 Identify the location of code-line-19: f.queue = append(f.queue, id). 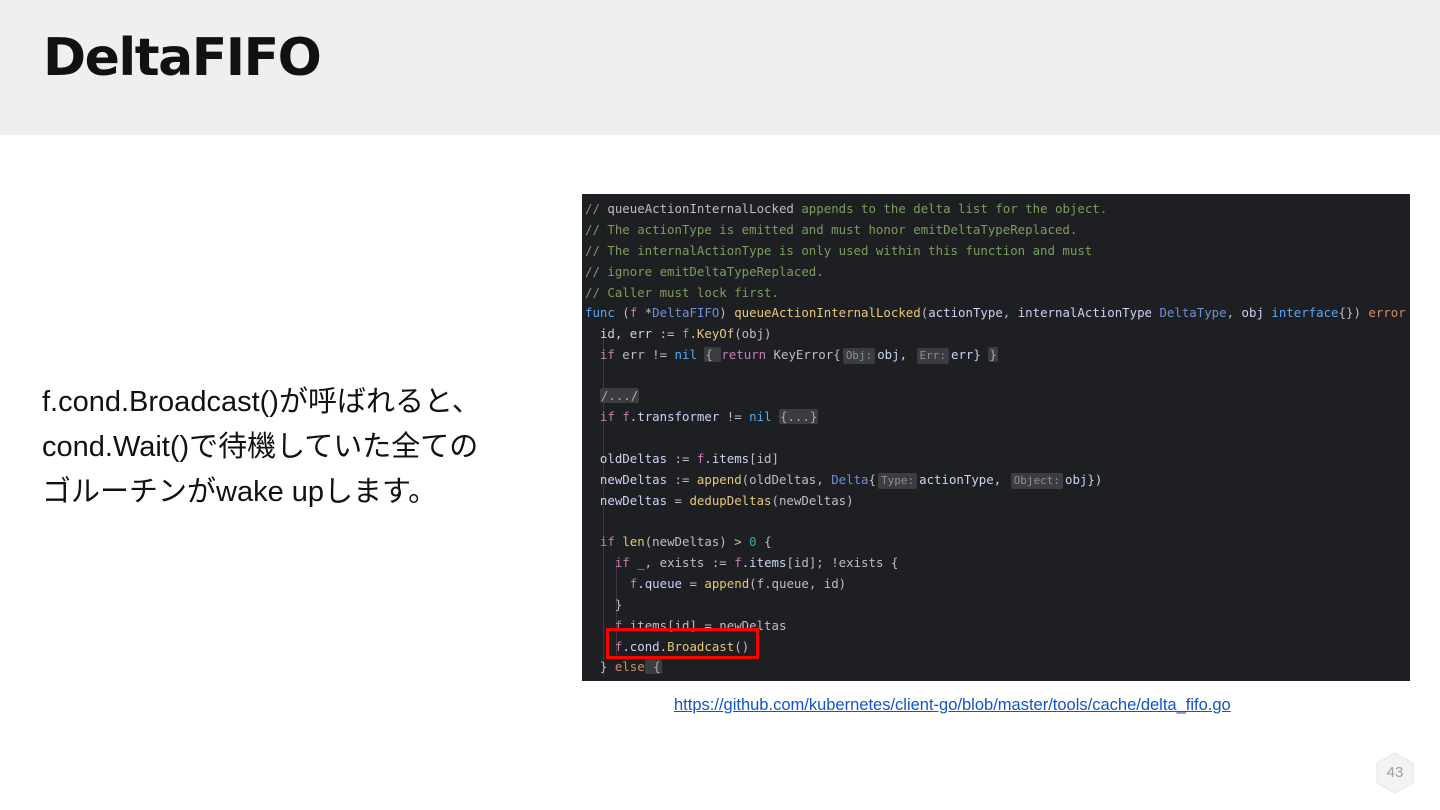
(738, 583).